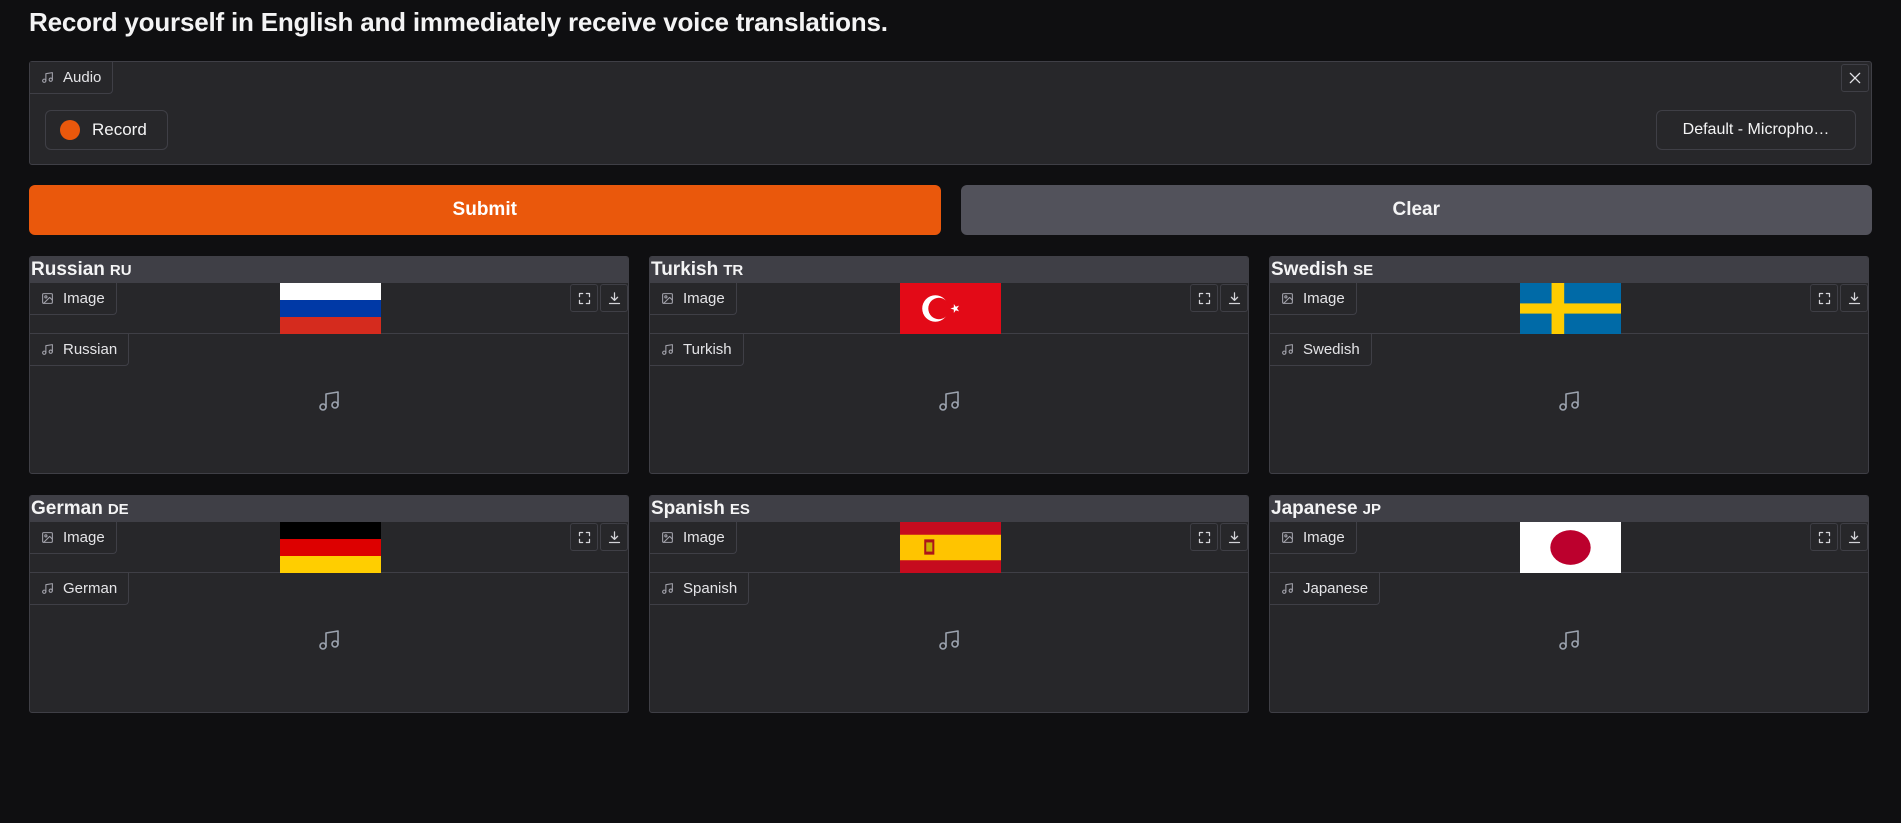 Image resolution: width=1901 pixels, height=823 pixels. I want to click on record-button: Record, so click(106, 130).